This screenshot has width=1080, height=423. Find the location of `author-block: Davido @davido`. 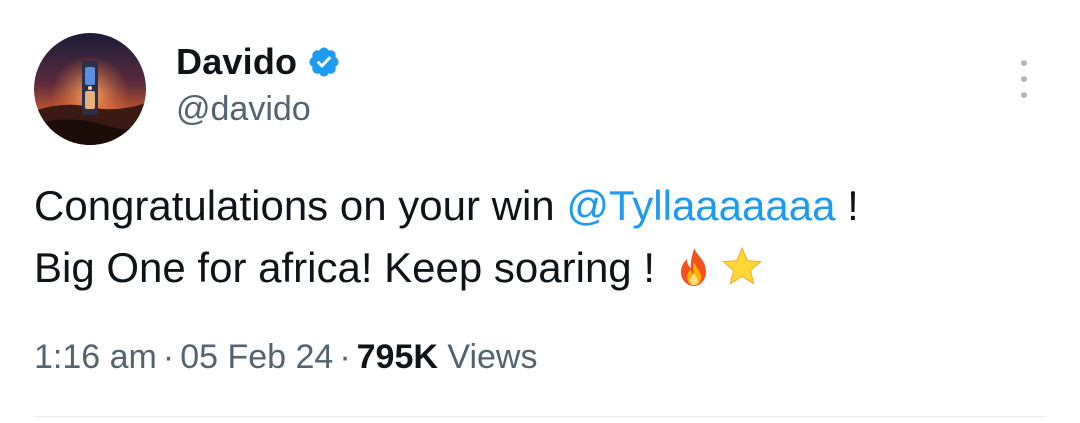

author-block: Davido @davido is located at coordinates (258, 84).